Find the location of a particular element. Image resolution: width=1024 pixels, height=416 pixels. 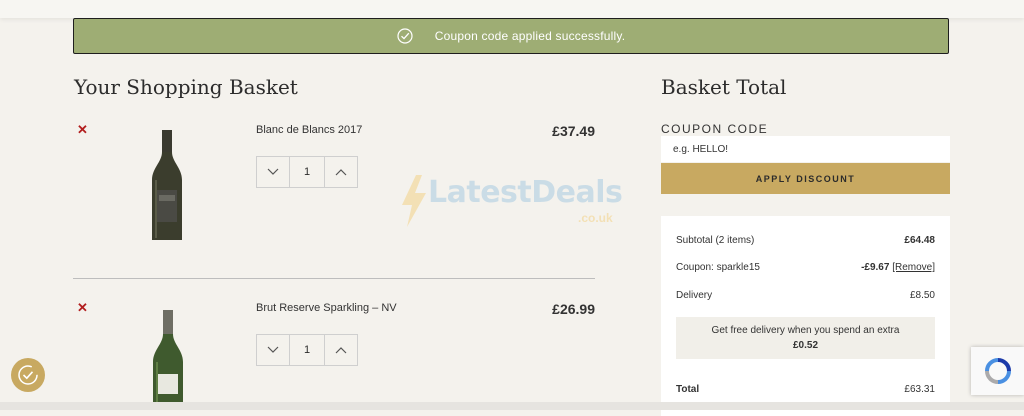

item-divider is located at coordinates (334, 278).